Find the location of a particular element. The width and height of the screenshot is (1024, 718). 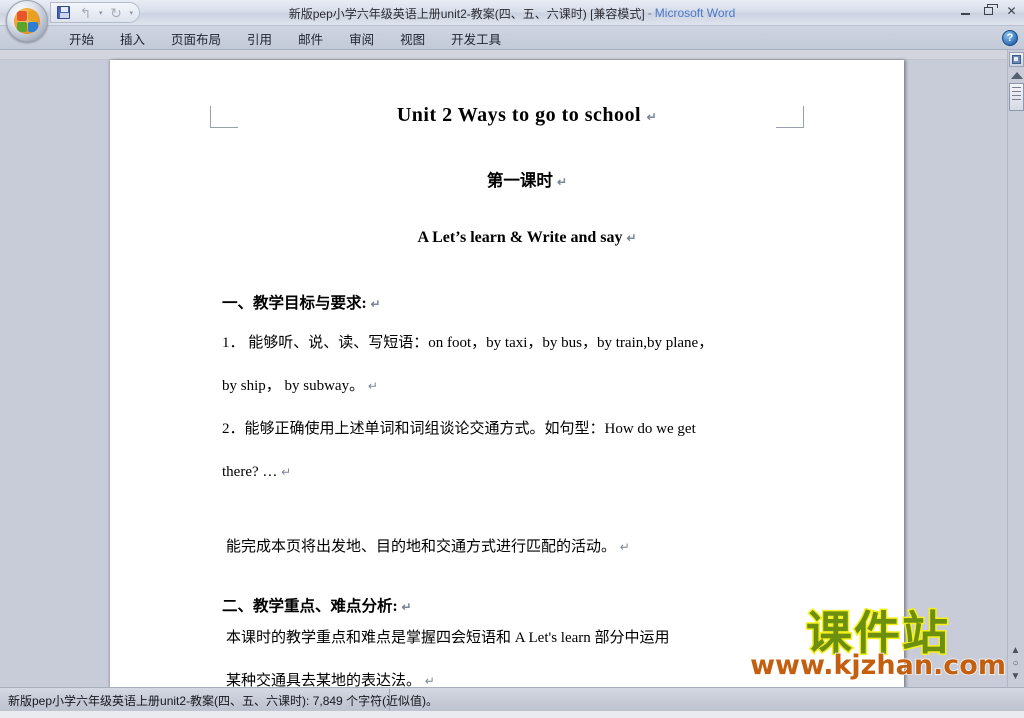

select-browse-object-icon: ○ is located at coordinates (1015, 663).